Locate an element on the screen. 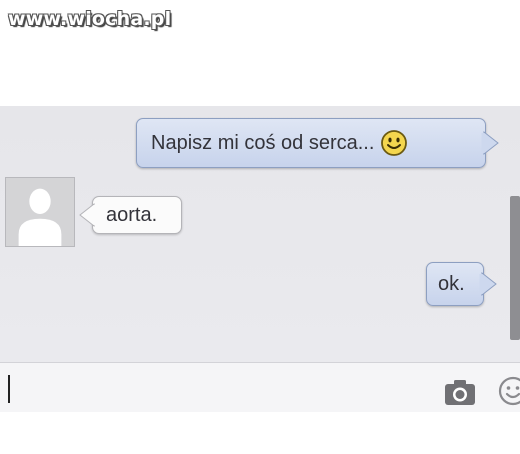 The width and height of the screenshot is (520, 454). camera-icon is located at coordinates (460, 392).